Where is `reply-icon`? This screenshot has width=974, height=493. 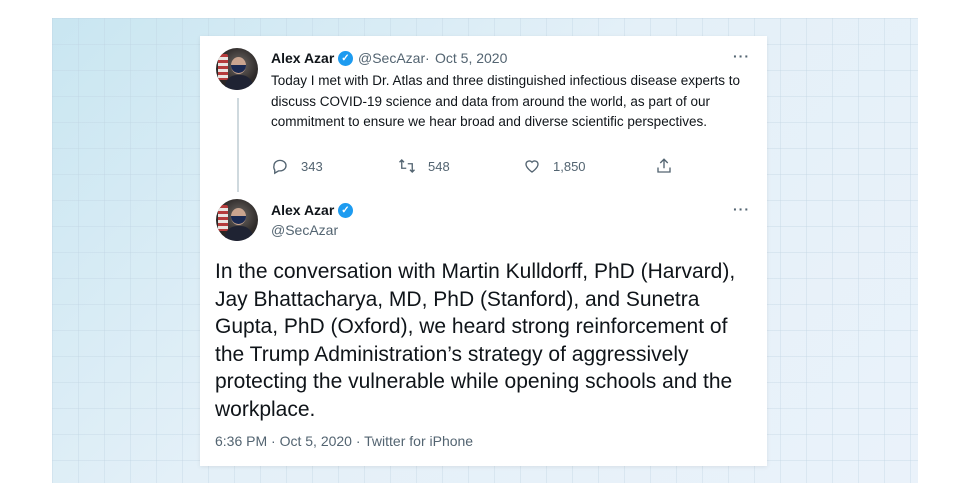
reply-icon is located at coordinates (280, 167).